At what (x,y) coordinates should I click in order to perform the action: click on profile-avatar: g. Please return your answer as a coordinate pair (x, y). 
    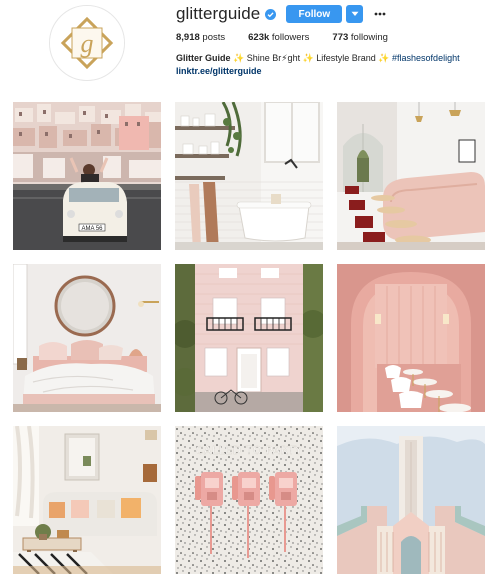
    Looking at the image, I should click on (87, 43).